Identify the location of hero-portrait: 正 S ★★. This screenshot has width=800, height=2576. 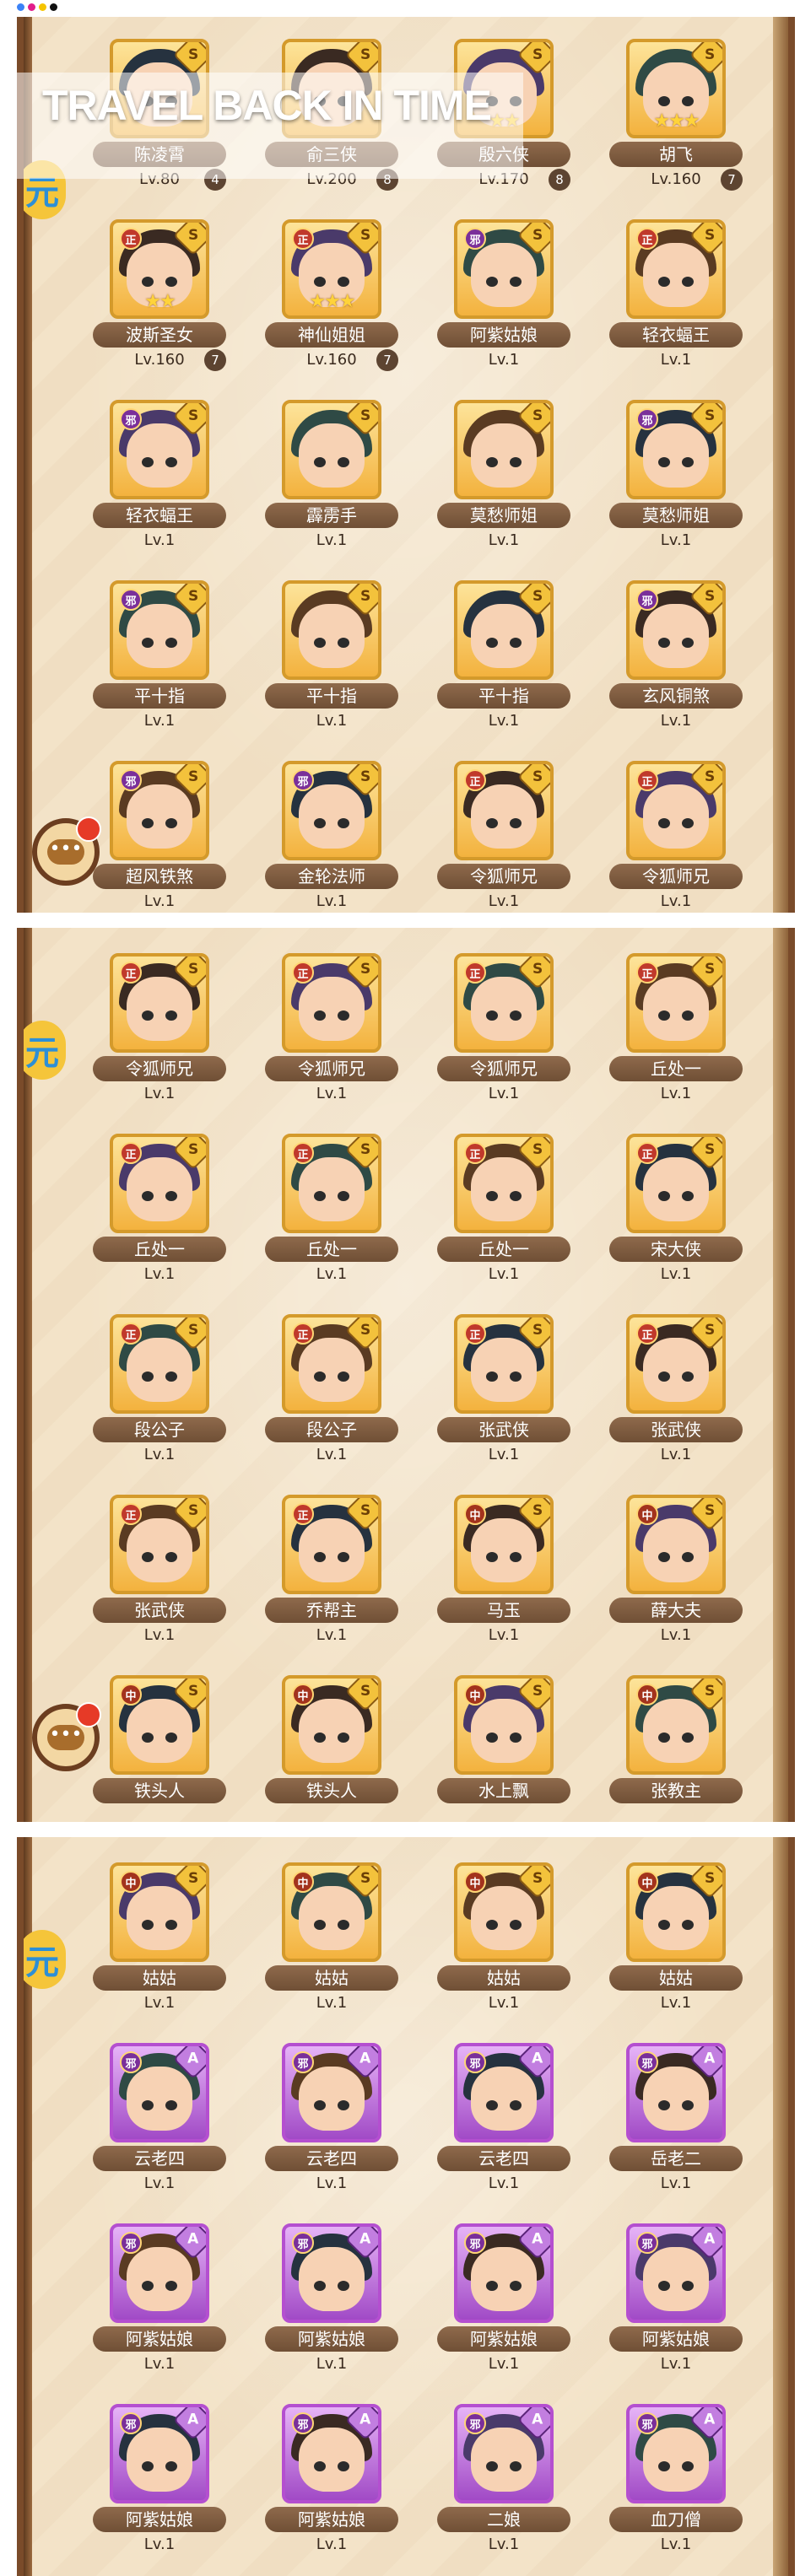
(160, 269).